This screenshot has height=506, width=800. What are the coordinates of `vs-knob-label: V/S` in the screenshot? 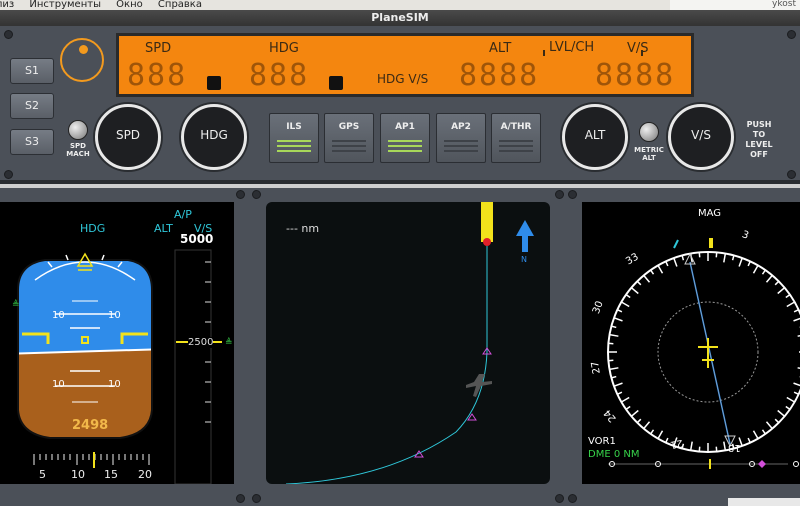 It's located at (701, 135).